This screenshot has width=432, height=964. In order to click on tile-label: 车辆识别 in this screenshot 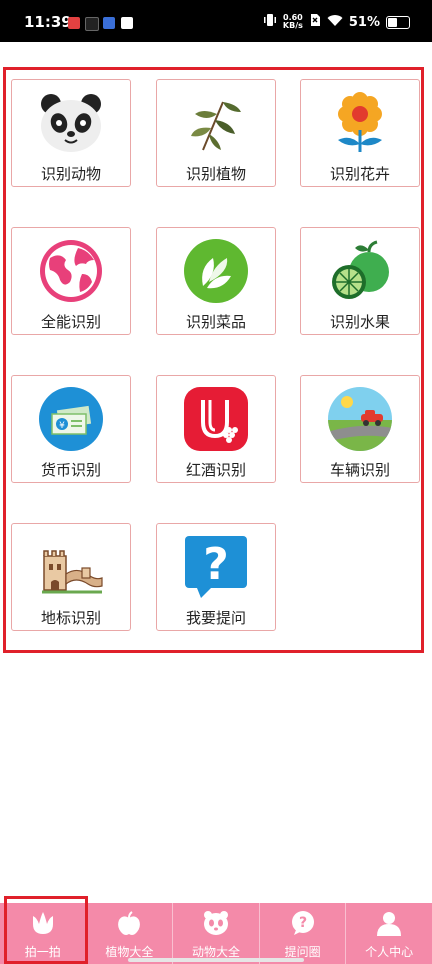, I will do `click(359, 470)`.